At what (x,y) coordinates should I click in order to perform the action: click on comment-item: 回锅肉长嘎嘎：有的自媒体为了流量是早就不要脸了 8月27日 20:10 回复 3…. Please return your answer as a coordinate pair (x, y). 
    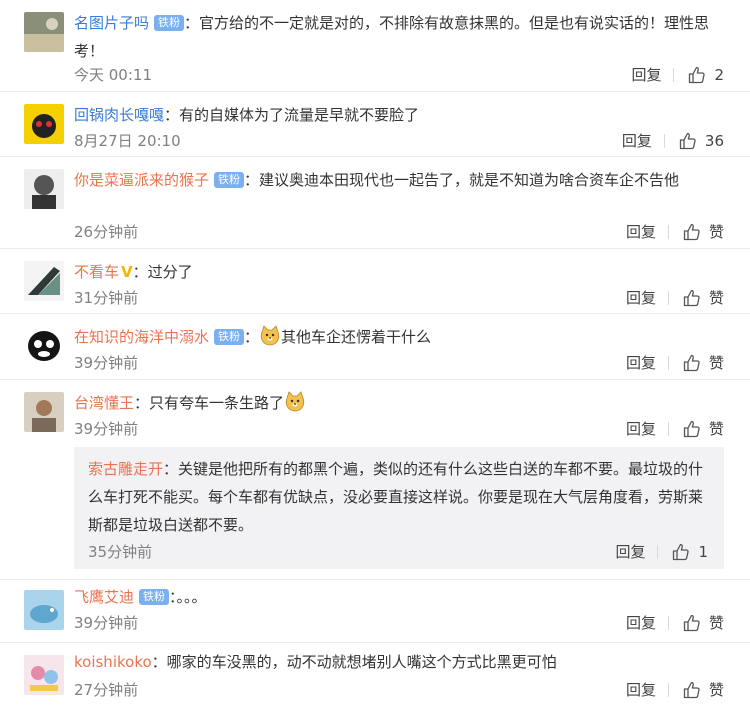
    Looking at the image, I should click on (375, 124).